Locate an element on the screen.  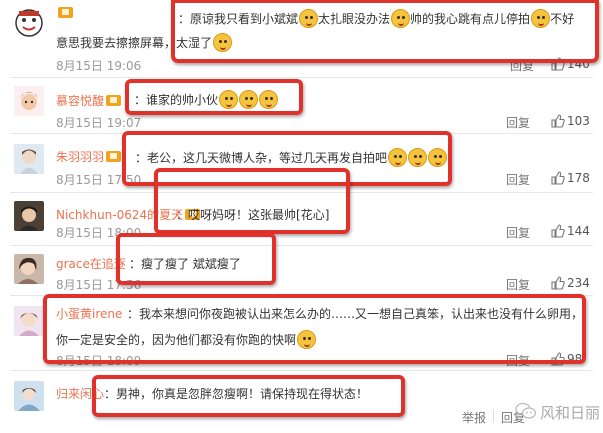
wechat-logo-icon is located at coordinates (526, 410).